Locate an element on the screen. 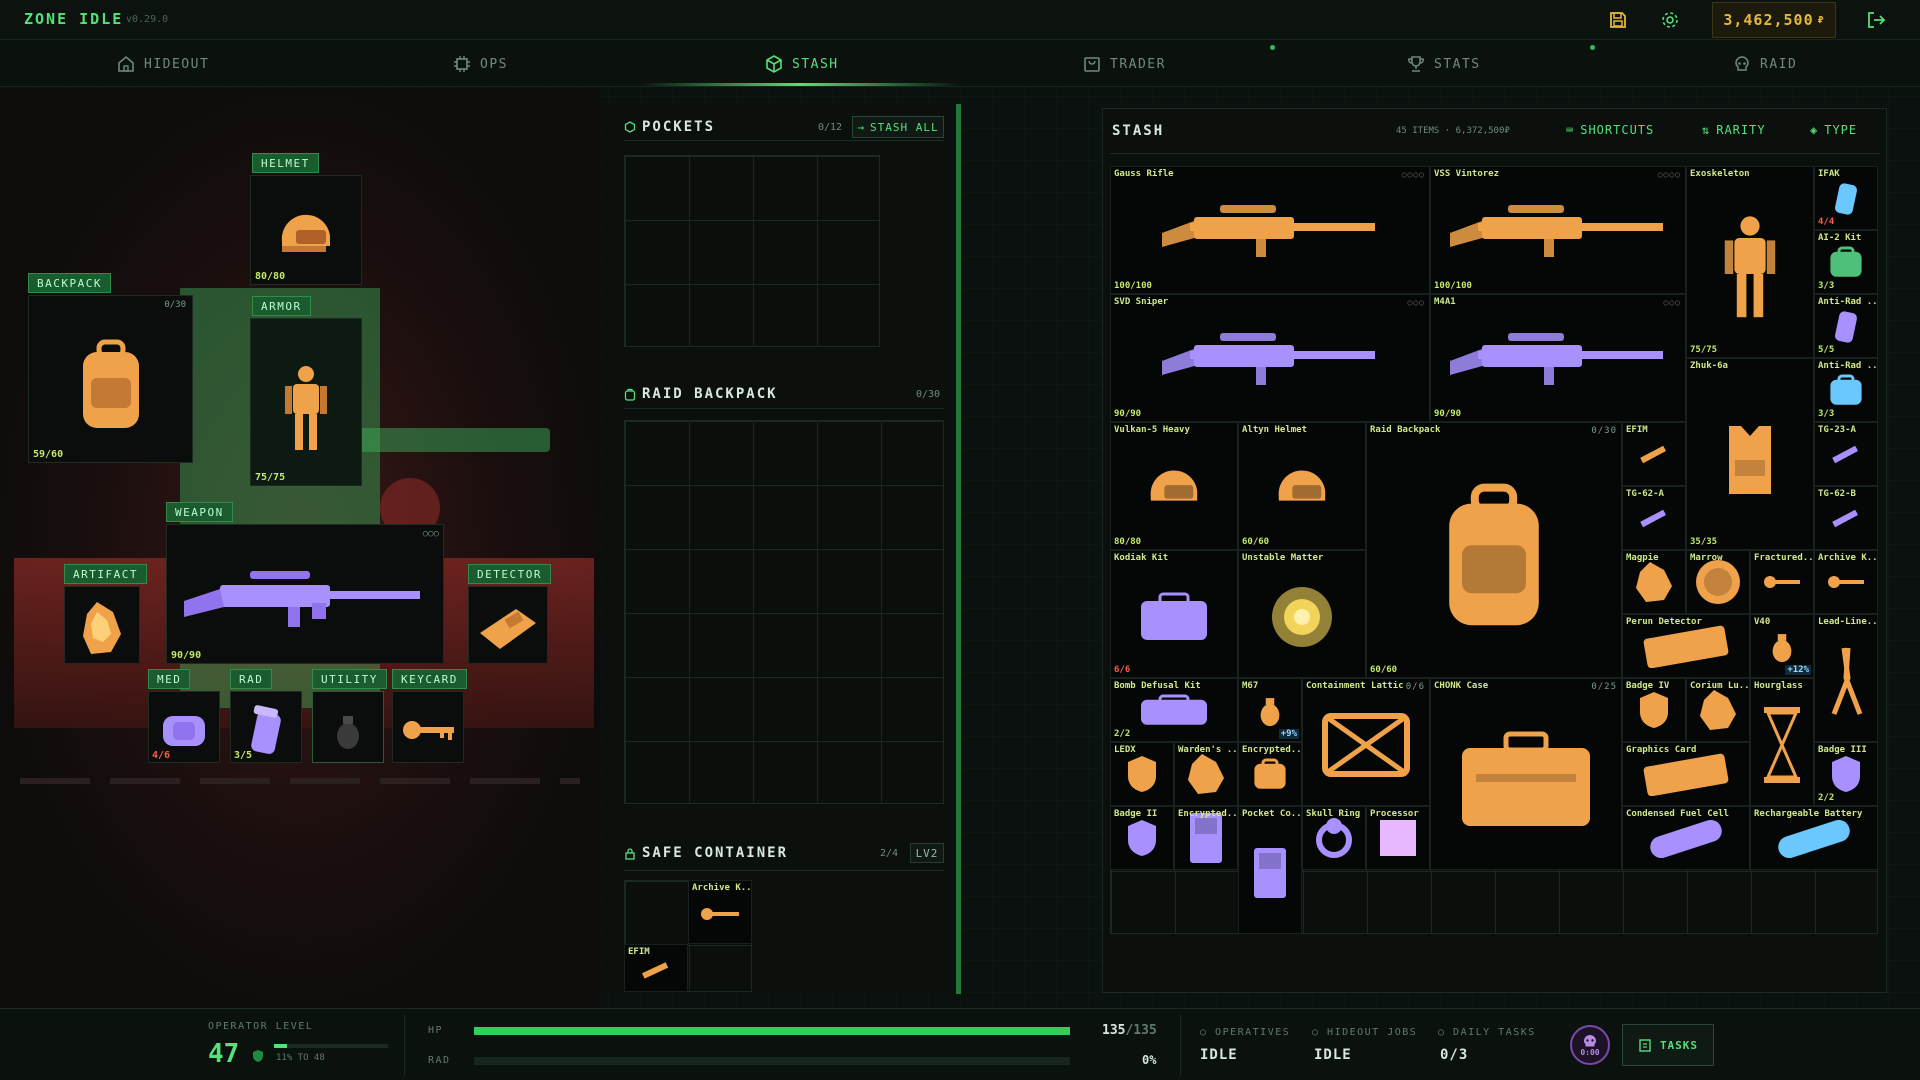 The width and height of the screenshot is (1920, 1080). stash-item: IFAK 4/4 is located at coordinates (1846, 198).